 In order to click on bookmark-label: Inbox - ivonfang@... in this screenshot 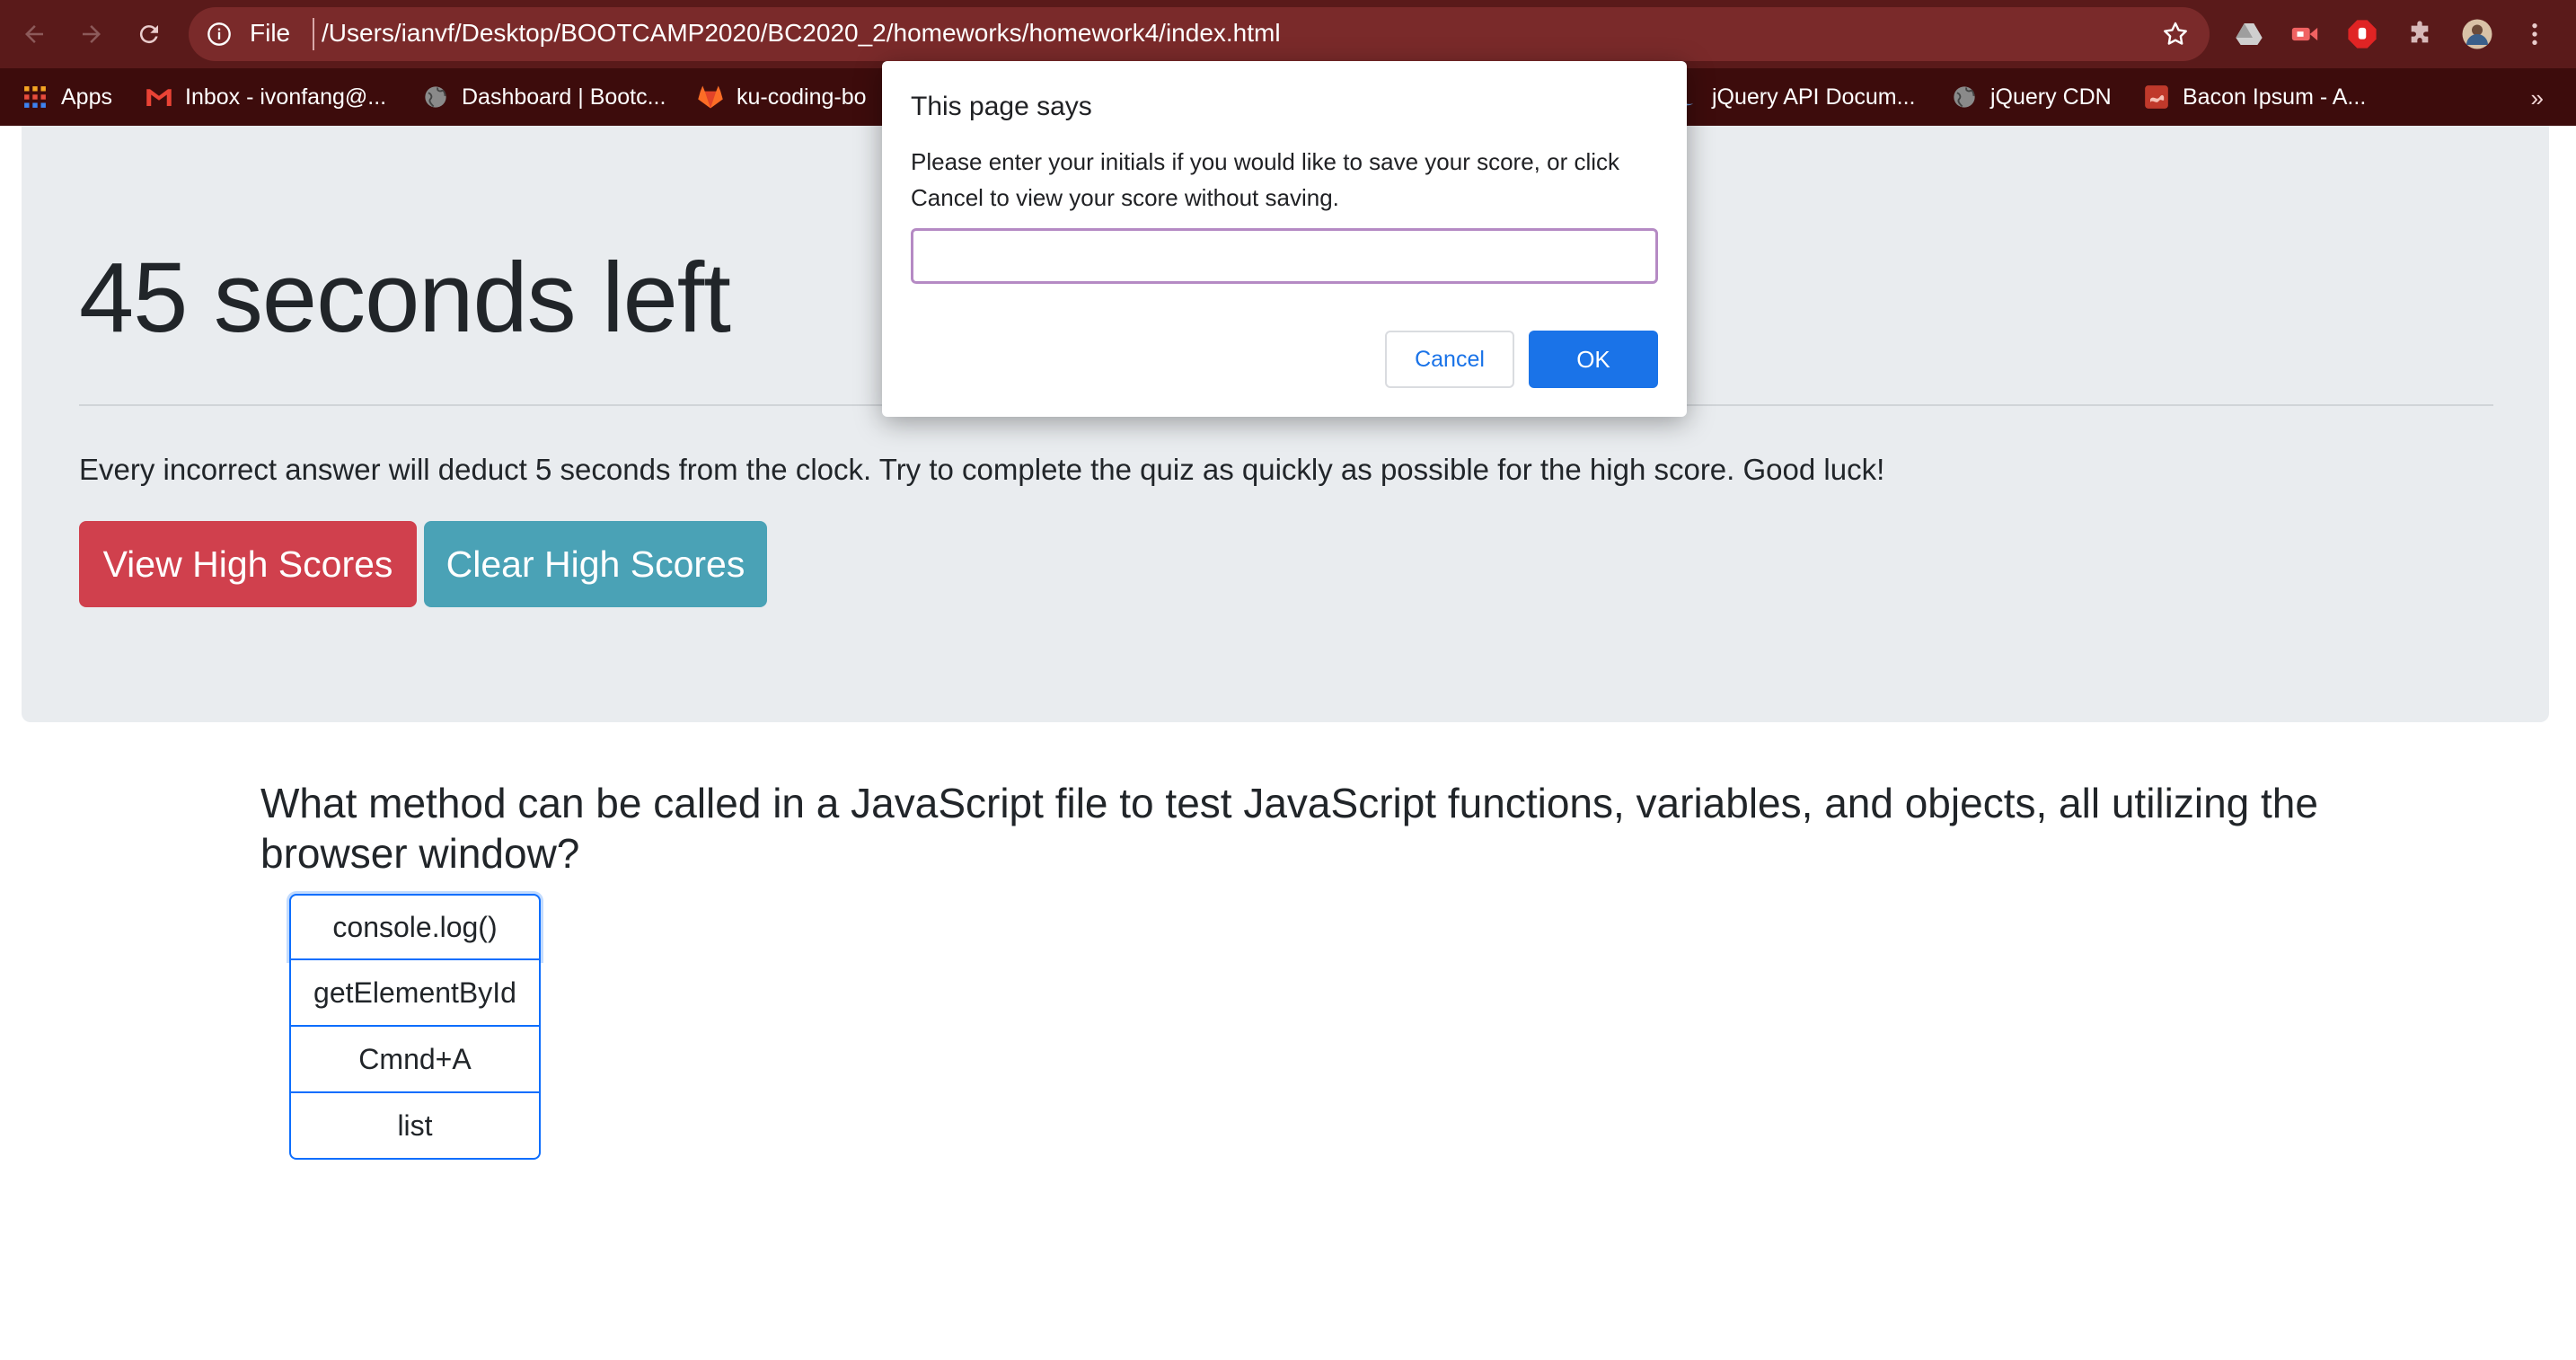, I will do `click(286, 97)`.